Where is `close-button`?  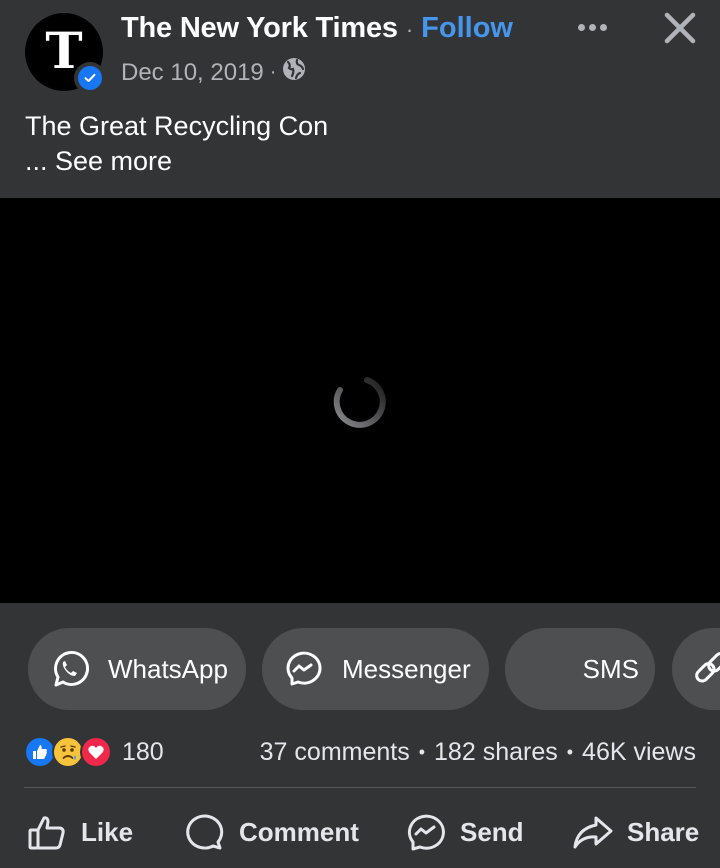 close-button is located at coordinates (680, 28).